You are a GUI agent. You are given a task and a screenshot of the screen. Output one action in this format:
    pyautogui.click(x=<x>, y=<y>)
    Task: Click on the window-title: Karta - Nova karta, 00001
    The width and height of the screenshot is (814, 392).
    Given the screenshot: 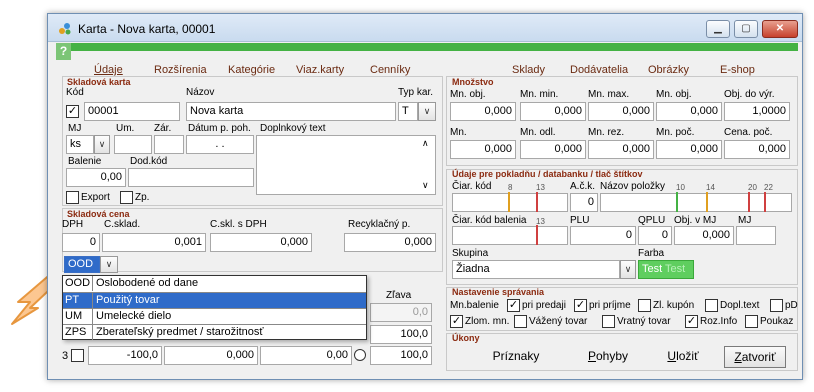 What is the action you would take?
    pyautogui.click(x=147, y=29)
    